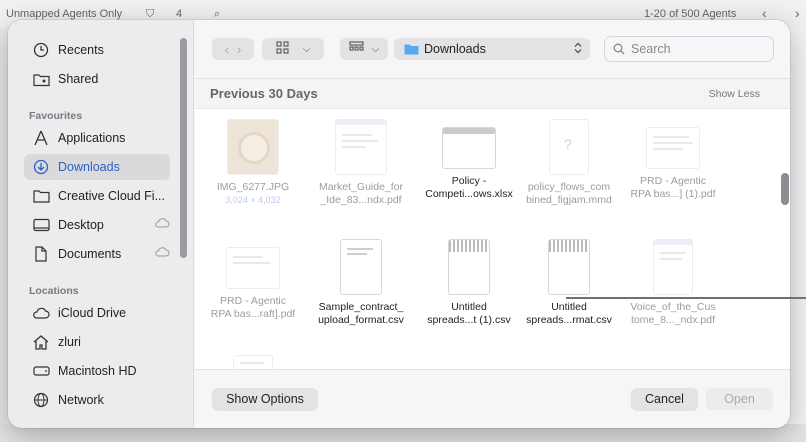 The height and width of the screenshot is (442, 806). What do you see at coordinates (41, 225) in the screenshot?
I see `desktop-icon` at bounding box center [41, 225].